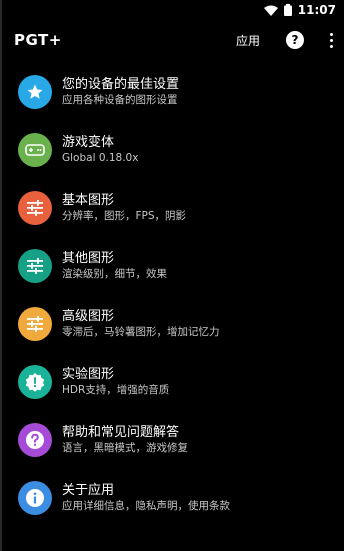 This screenshot has width=344, height=551. I want to click on question-icon, so click(35, 440).